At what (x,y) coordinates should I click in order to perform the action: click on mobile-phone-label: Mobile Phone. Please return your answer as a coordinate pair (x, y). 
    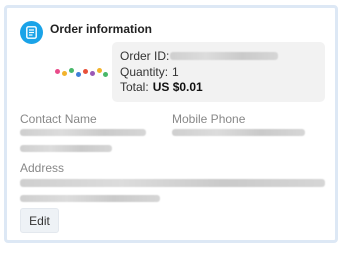
    Looking at the image, I should click on (209, 119).